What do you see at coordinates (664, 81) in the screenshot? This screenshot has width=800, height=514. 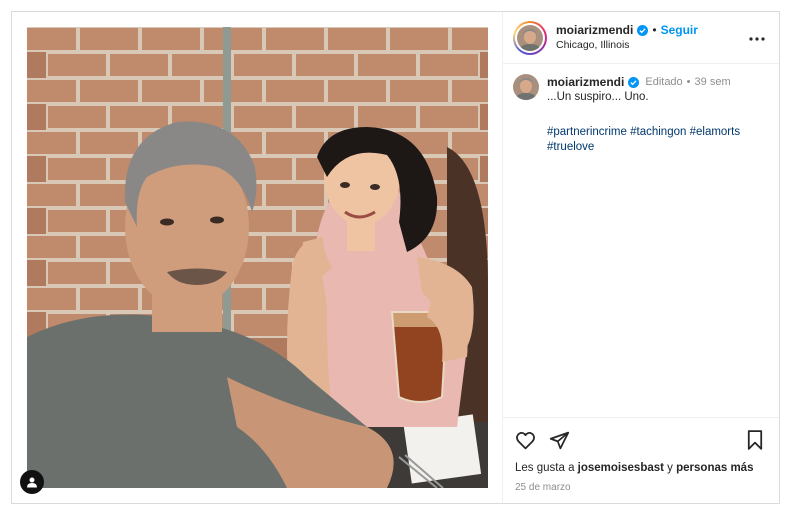 I see `edited-label: Editado` at bounding box center [664, 81].